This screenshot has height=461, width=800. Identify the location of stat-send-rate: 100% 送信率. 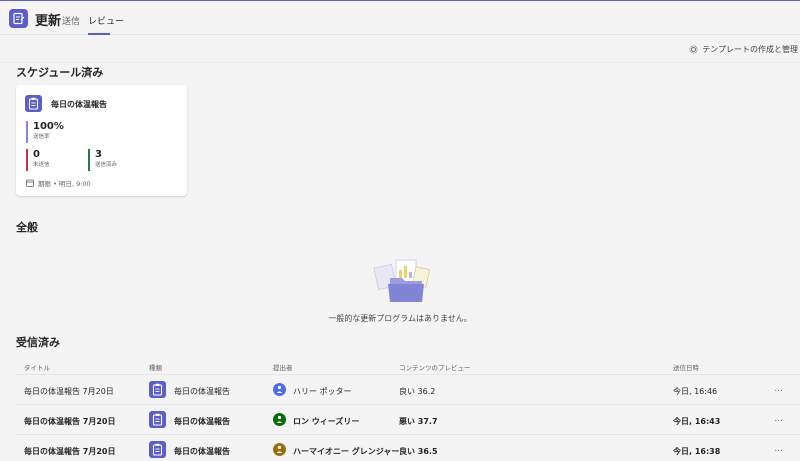
(45, 132).